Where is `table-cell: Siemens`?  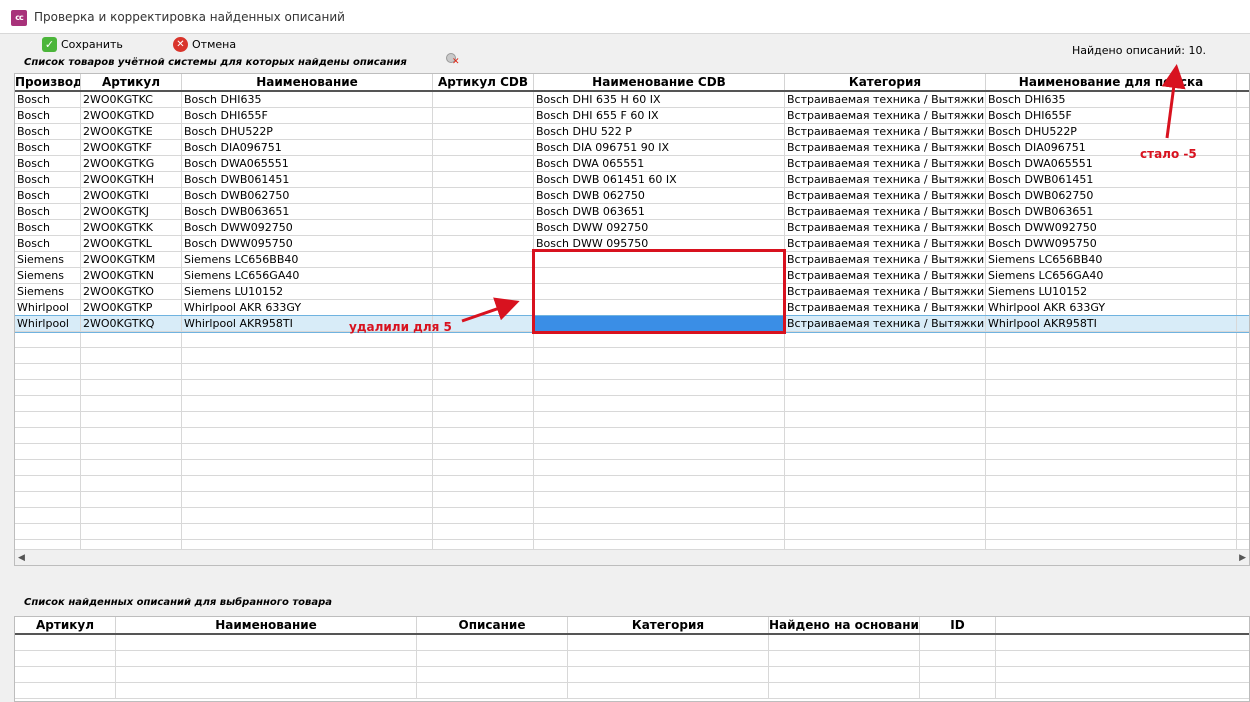 table-cell: Siemens is located at coordinates (48, 291).